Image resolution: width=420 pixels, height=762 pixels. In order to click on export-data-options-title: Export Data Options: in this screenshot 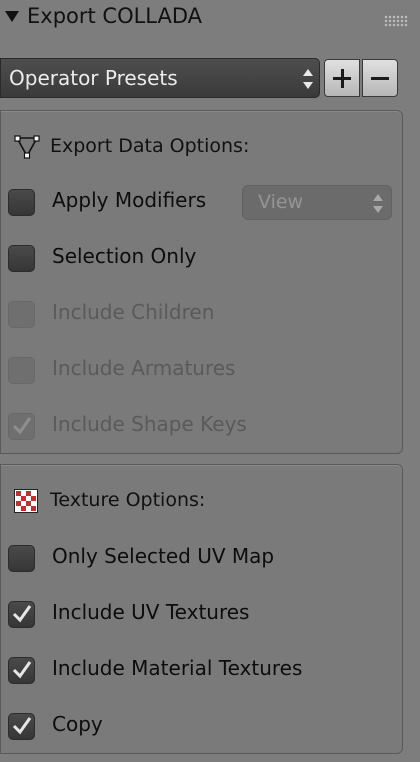, I will do `click(150, 146)`.